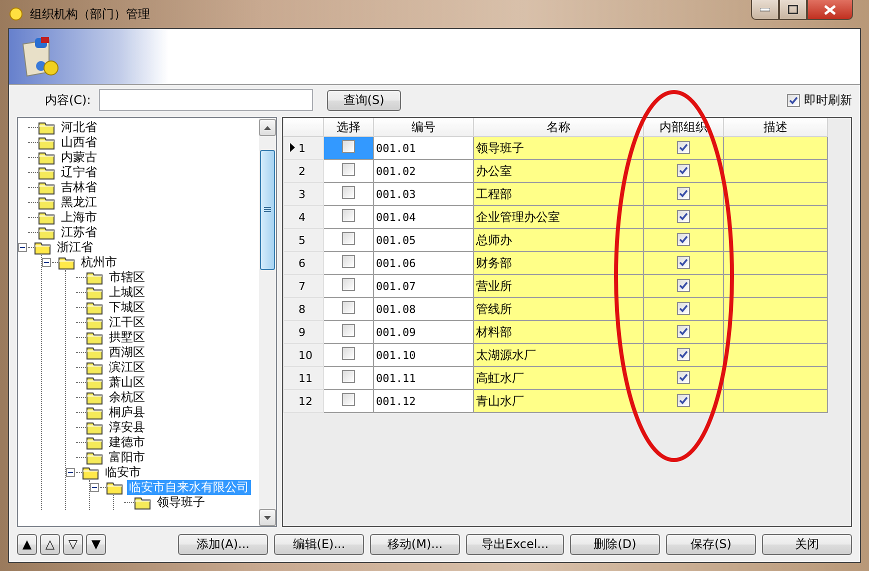 Image resolution: width=869 pixels, height=571 pixels. What do you see at coordinates (711, 544) in the screenshot?
I see `action-button: 保存(S)` at bounding box center [711, 544].